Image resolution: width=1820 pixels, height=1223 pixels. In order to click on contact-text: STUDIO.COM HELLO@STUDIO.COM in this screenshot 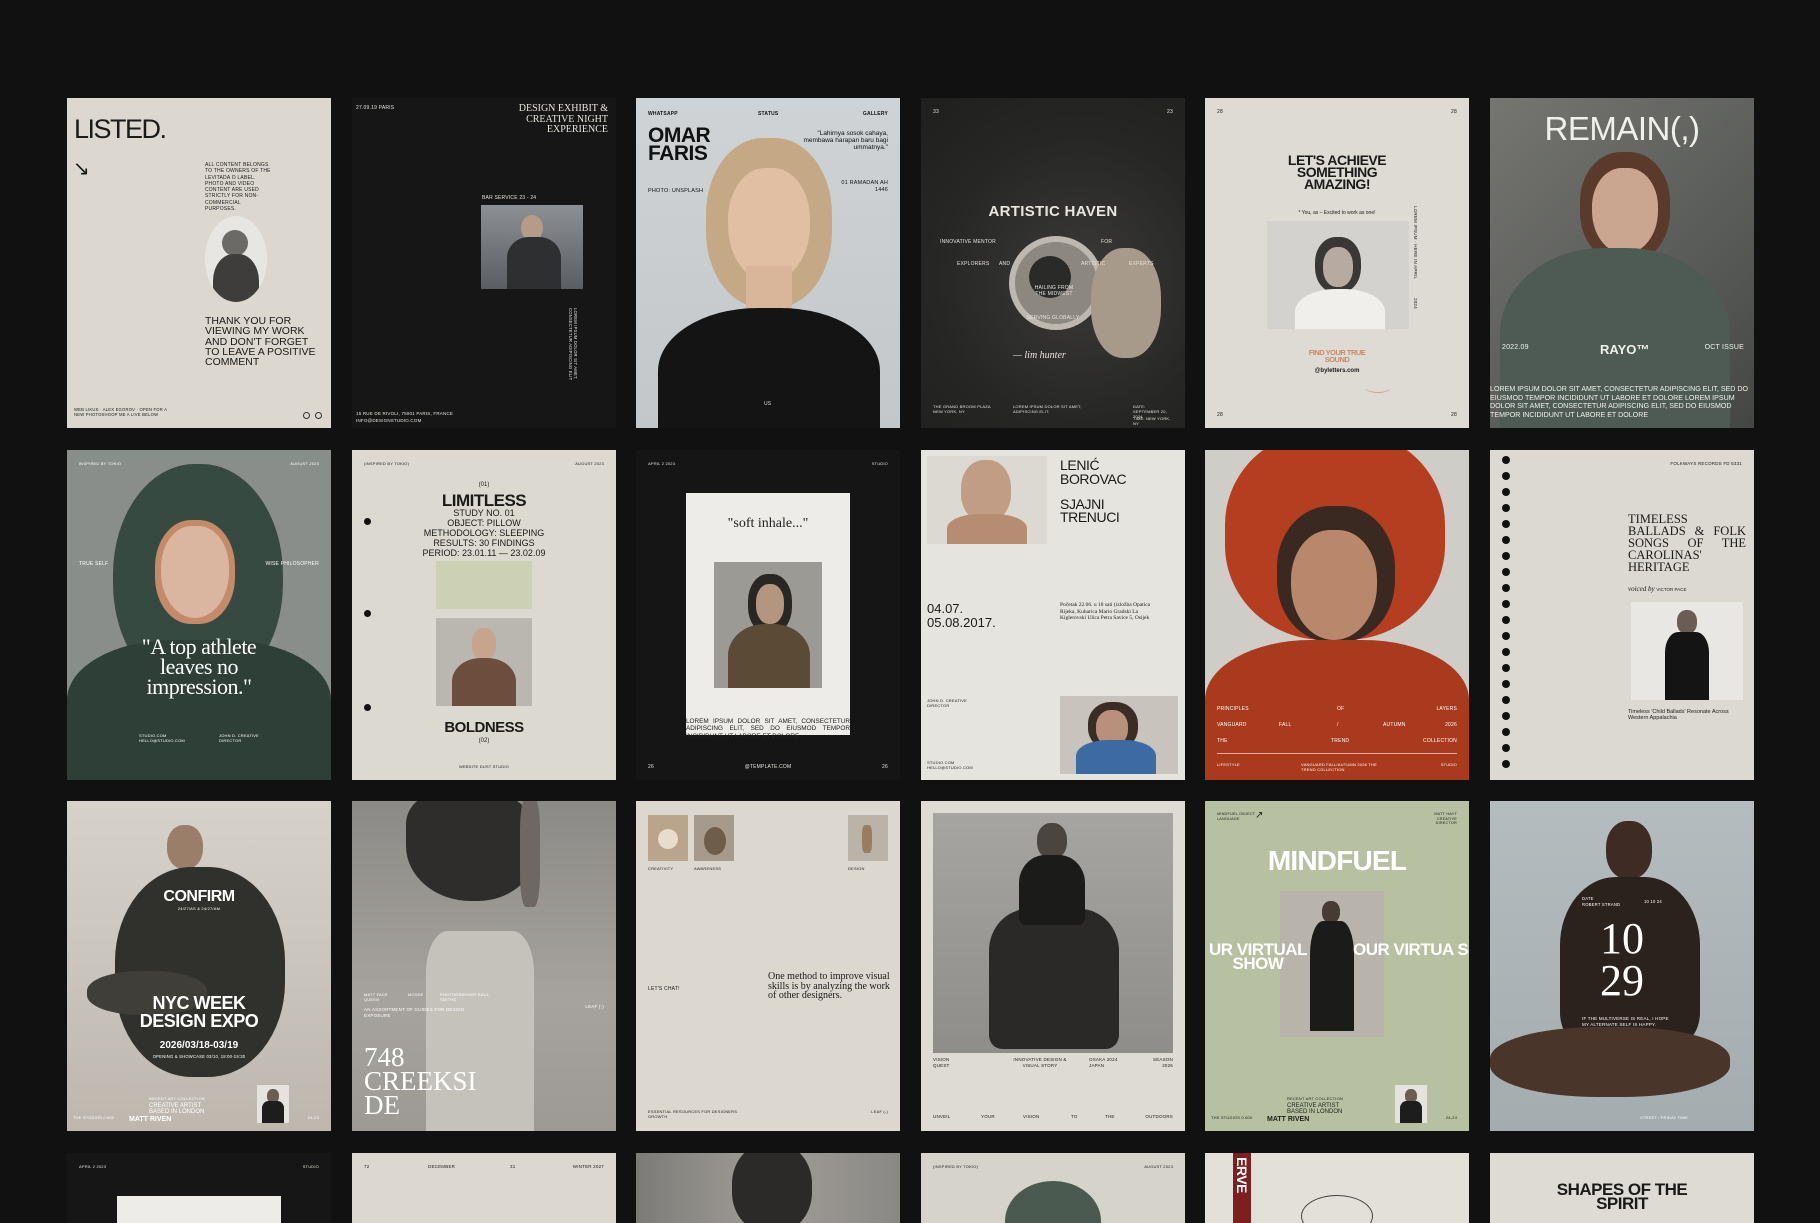, I will do `click(950, 765)`.